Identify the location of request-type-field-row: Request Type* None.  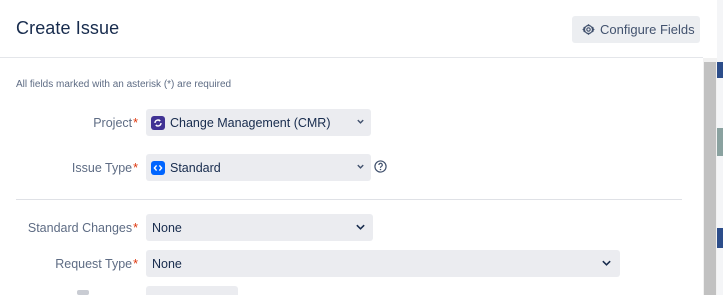
(350, 264).